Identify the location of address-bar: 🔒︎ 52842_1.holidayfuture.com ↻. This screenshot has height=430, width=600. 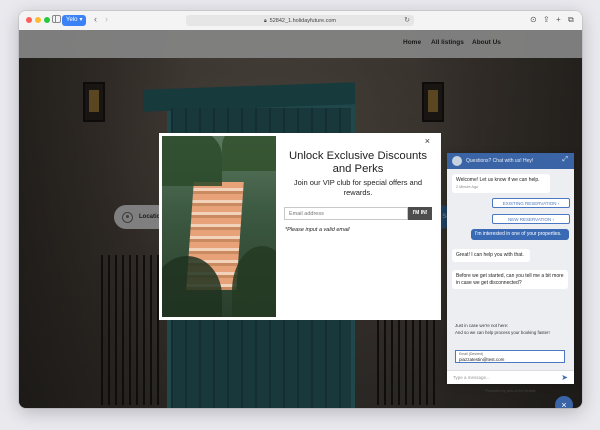
(300, 20).